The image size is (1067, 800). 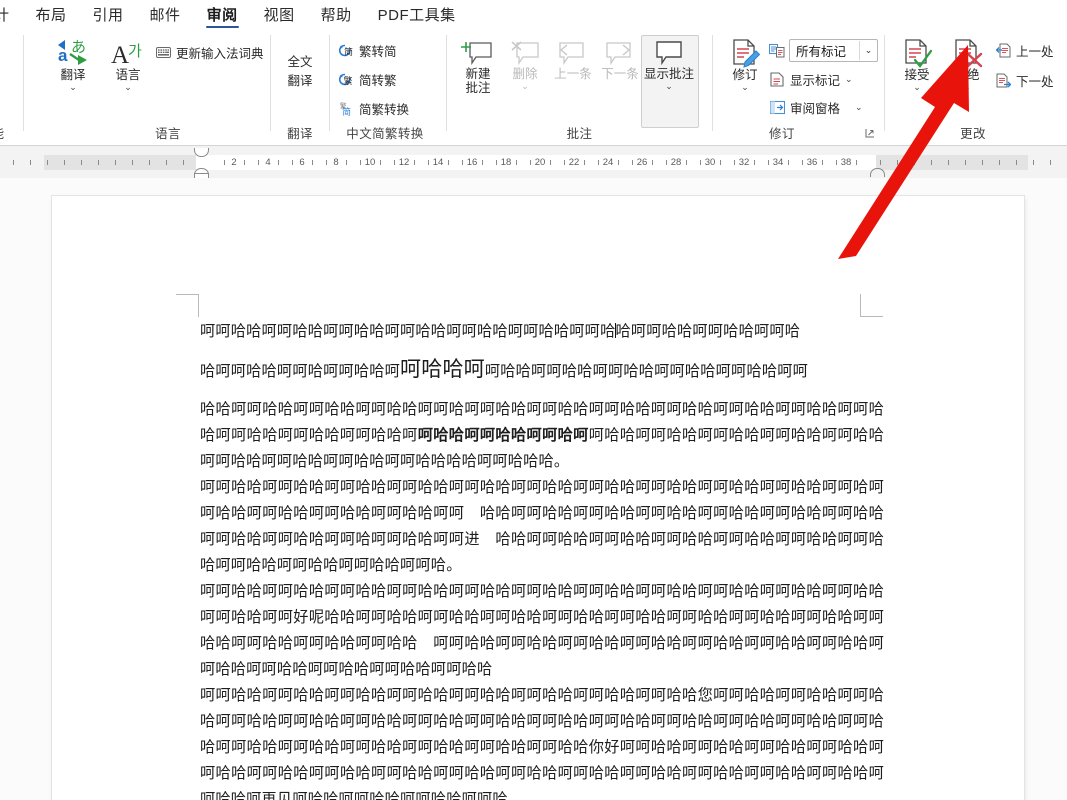 What do you see at coordinates (163, 53) in the screenshot?
I see `keyboard-icon` at bounding box center [163, 53].